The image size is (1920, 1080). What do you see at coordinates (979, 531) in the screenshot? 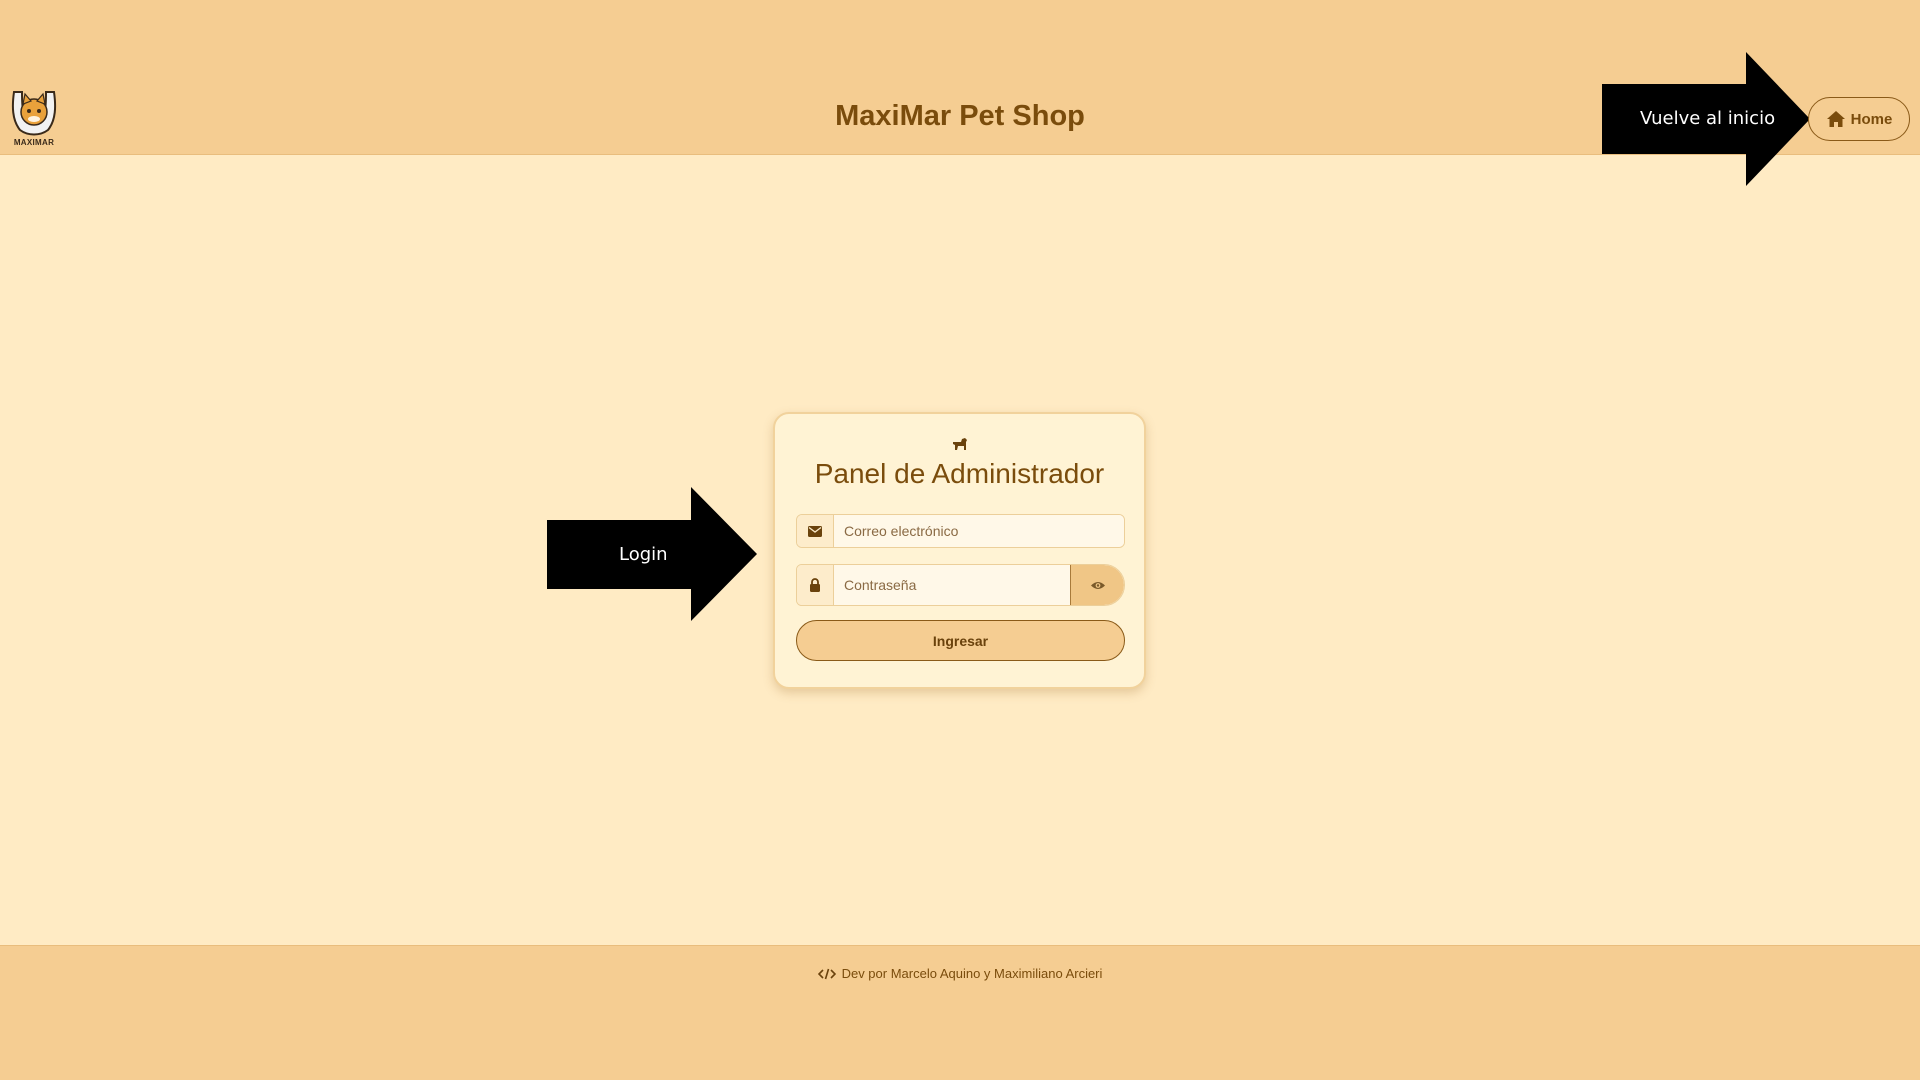
I see `email-field: Correo electrónico` at bounding box center [979, 531].